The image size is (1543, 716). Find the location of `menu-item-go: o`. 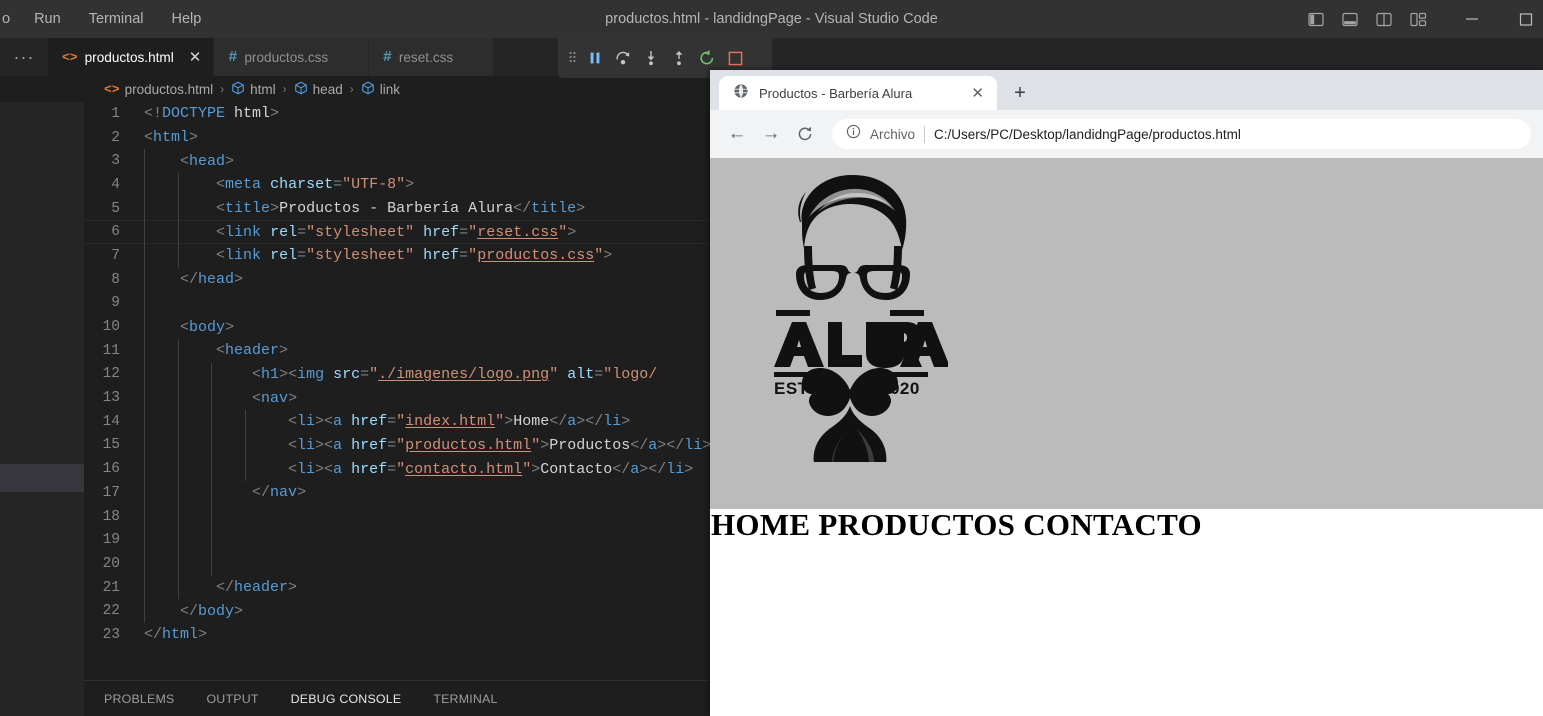

menu-item-go: o is located at coordinates (10, 19).